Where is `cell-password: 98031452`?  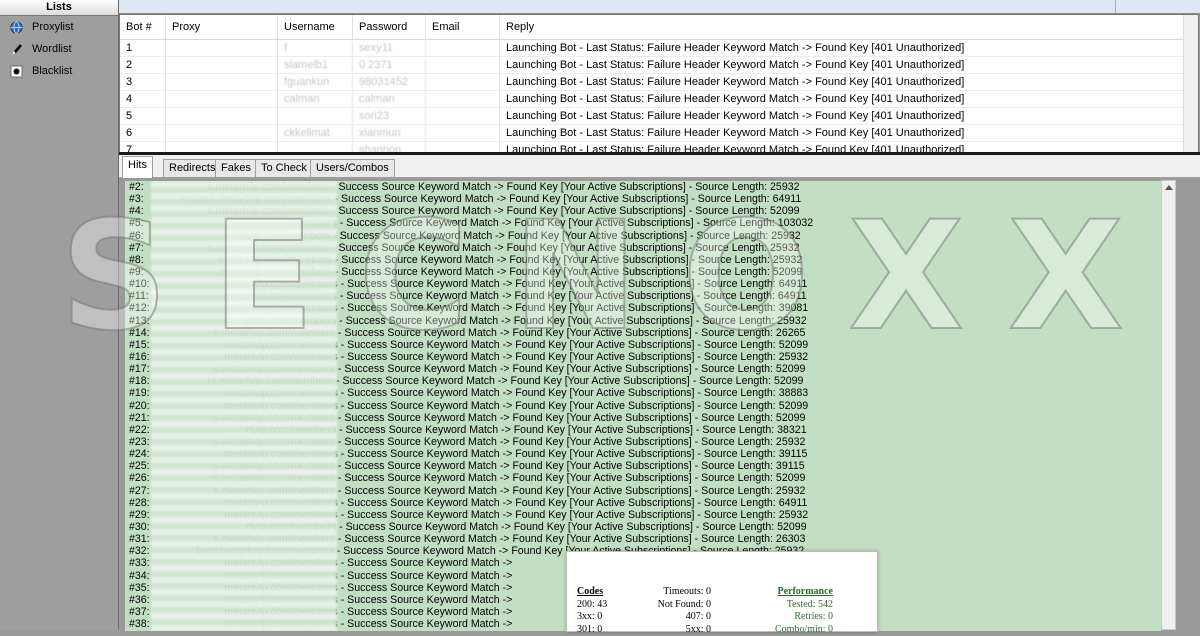
cell-password: 98031452 is located at coordinates (389, 82).